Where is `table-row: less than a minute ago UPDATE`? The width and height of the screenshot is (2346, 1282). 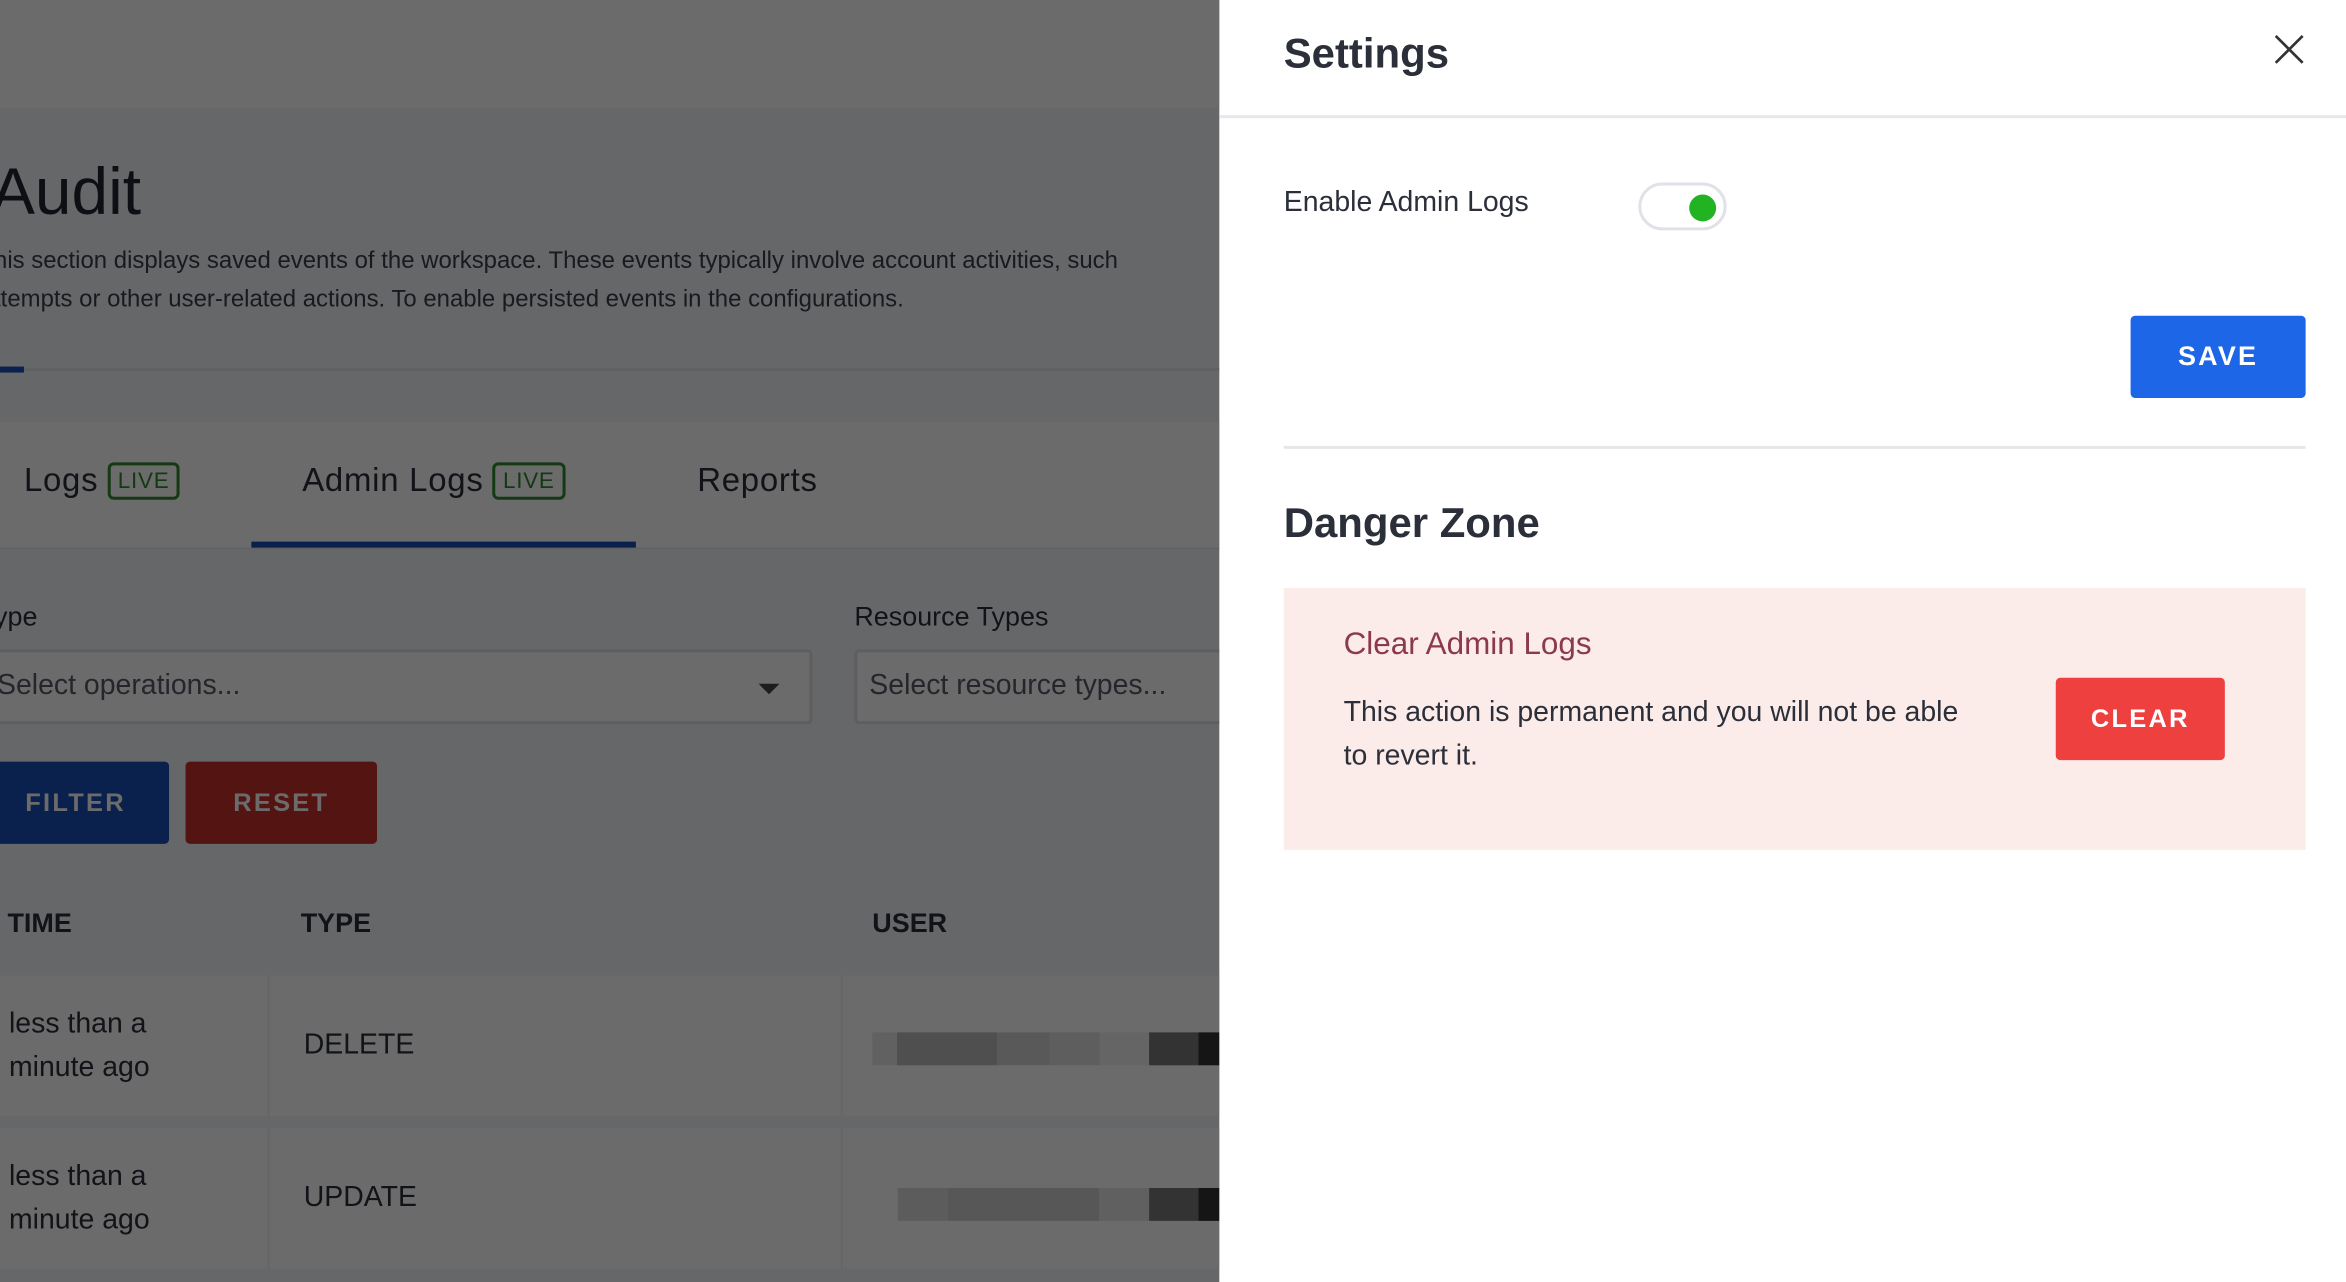
table-row: less than a minute ago UPDATE is located at coordinates (610, 1198).